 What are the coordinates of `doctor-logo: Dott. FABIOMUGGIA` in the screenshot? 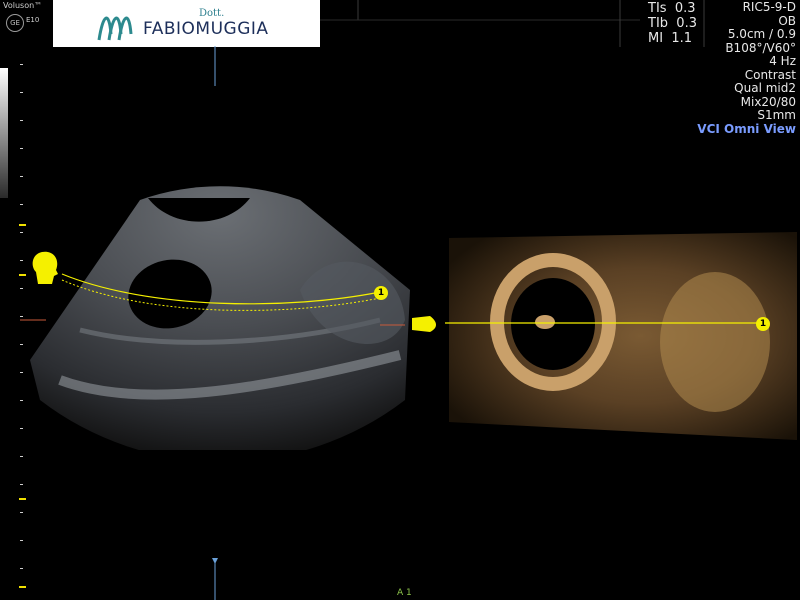 It's located at (186, 23).